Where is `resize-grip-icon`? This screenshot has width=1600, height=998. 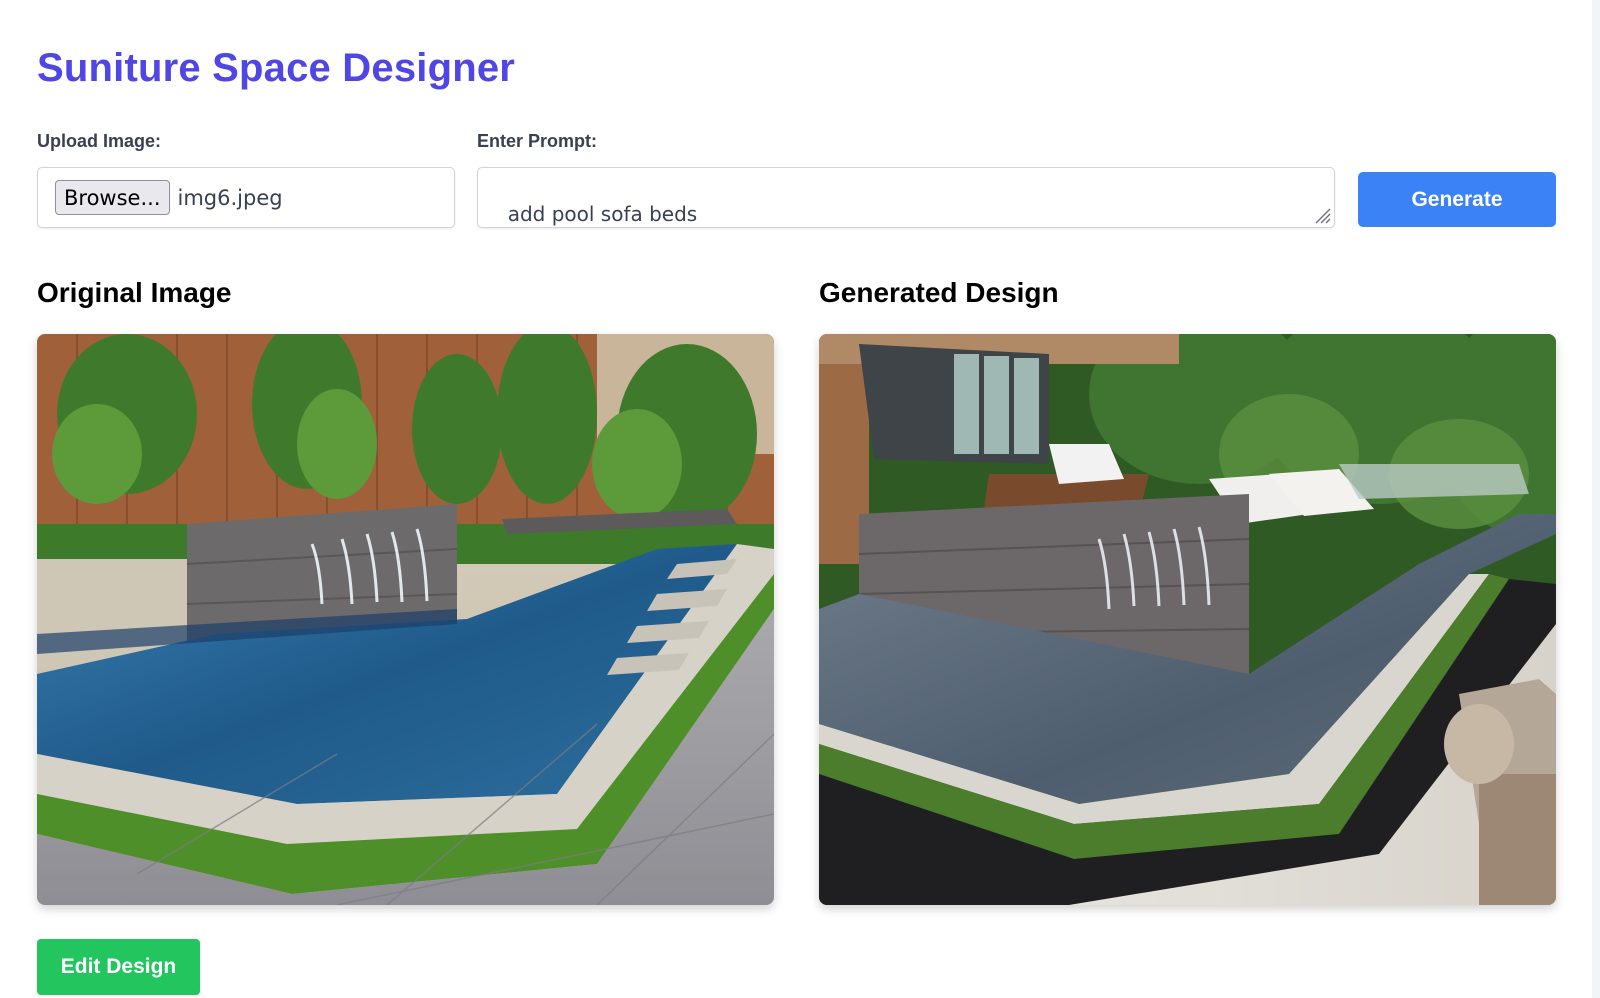
resize-grip-icon is located at coordinates (1322, 215).